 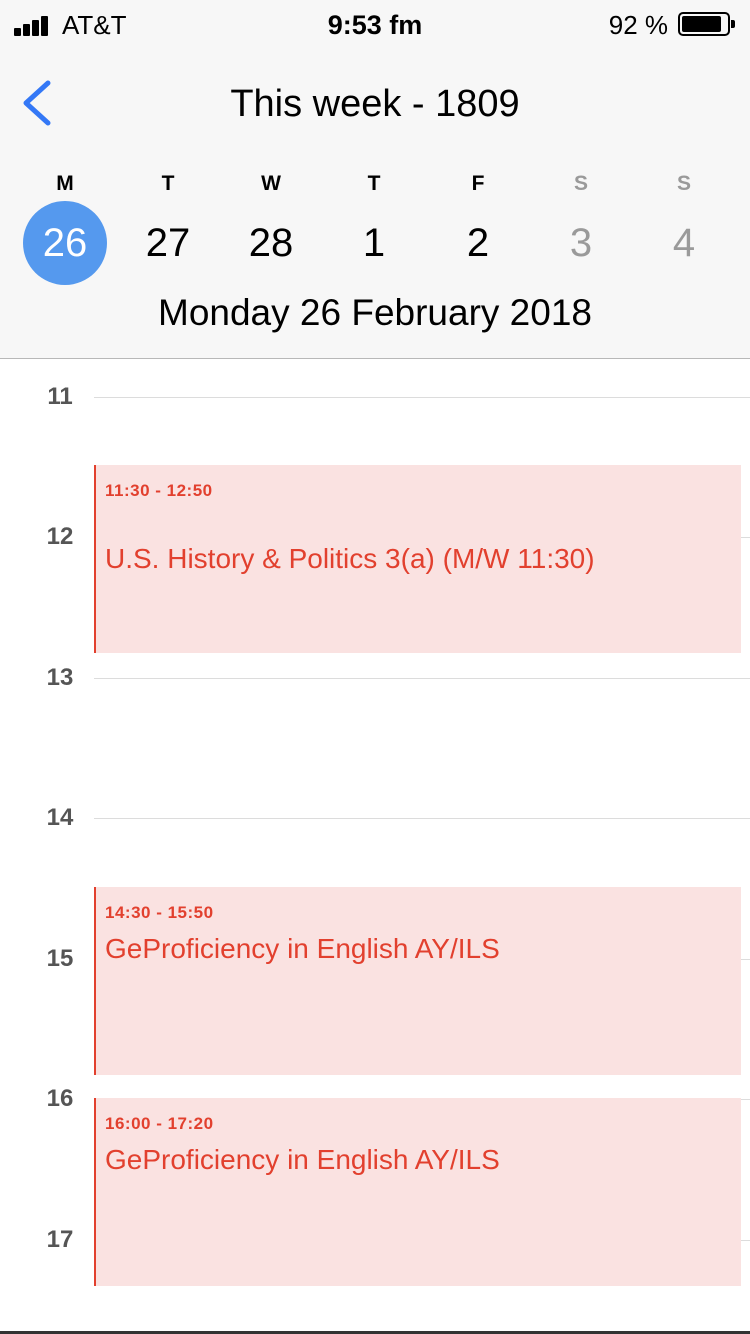 I want to click on weekday-letter: F, so click(x=478, y=183).